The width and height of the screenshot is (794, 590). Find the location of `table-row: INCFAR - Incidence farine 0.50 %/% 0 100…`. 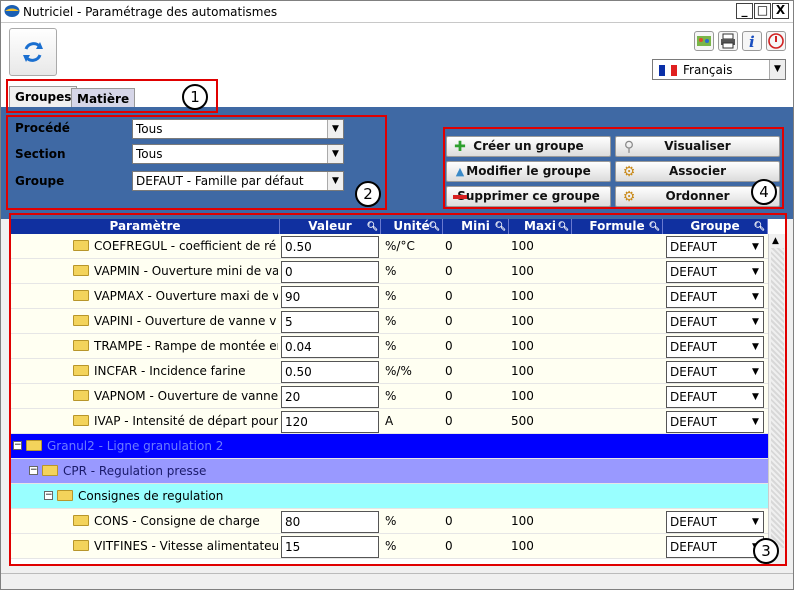

table-row: INCFAR - Incidence farine 0.50 %/% 0 100… is located at coordinates (389, 371).